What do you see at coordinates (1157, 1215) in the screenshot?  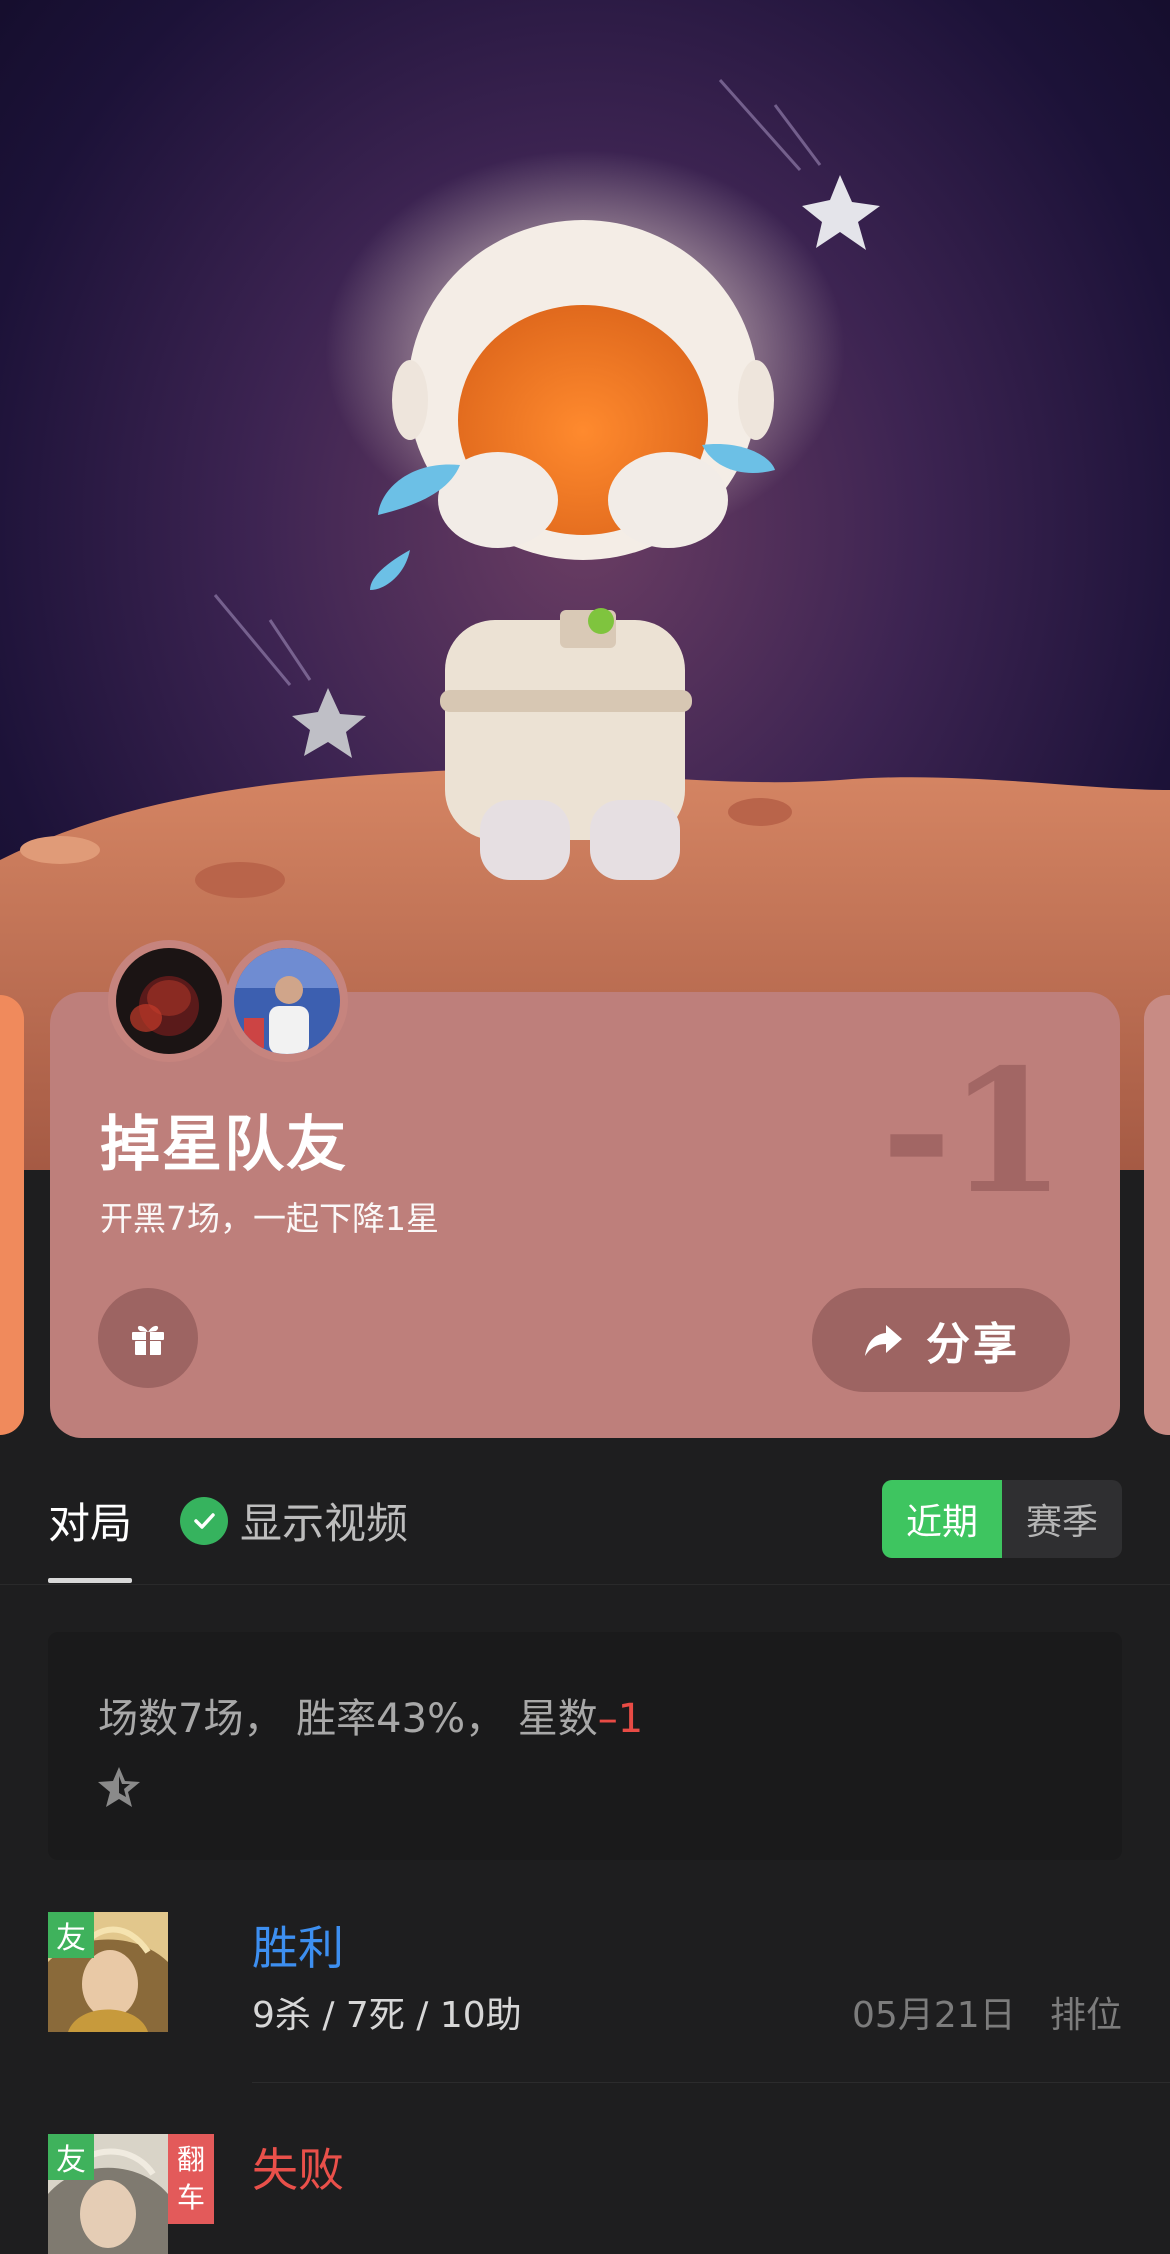 I see `next-card-peek` at bounding box center [1157, 1215].